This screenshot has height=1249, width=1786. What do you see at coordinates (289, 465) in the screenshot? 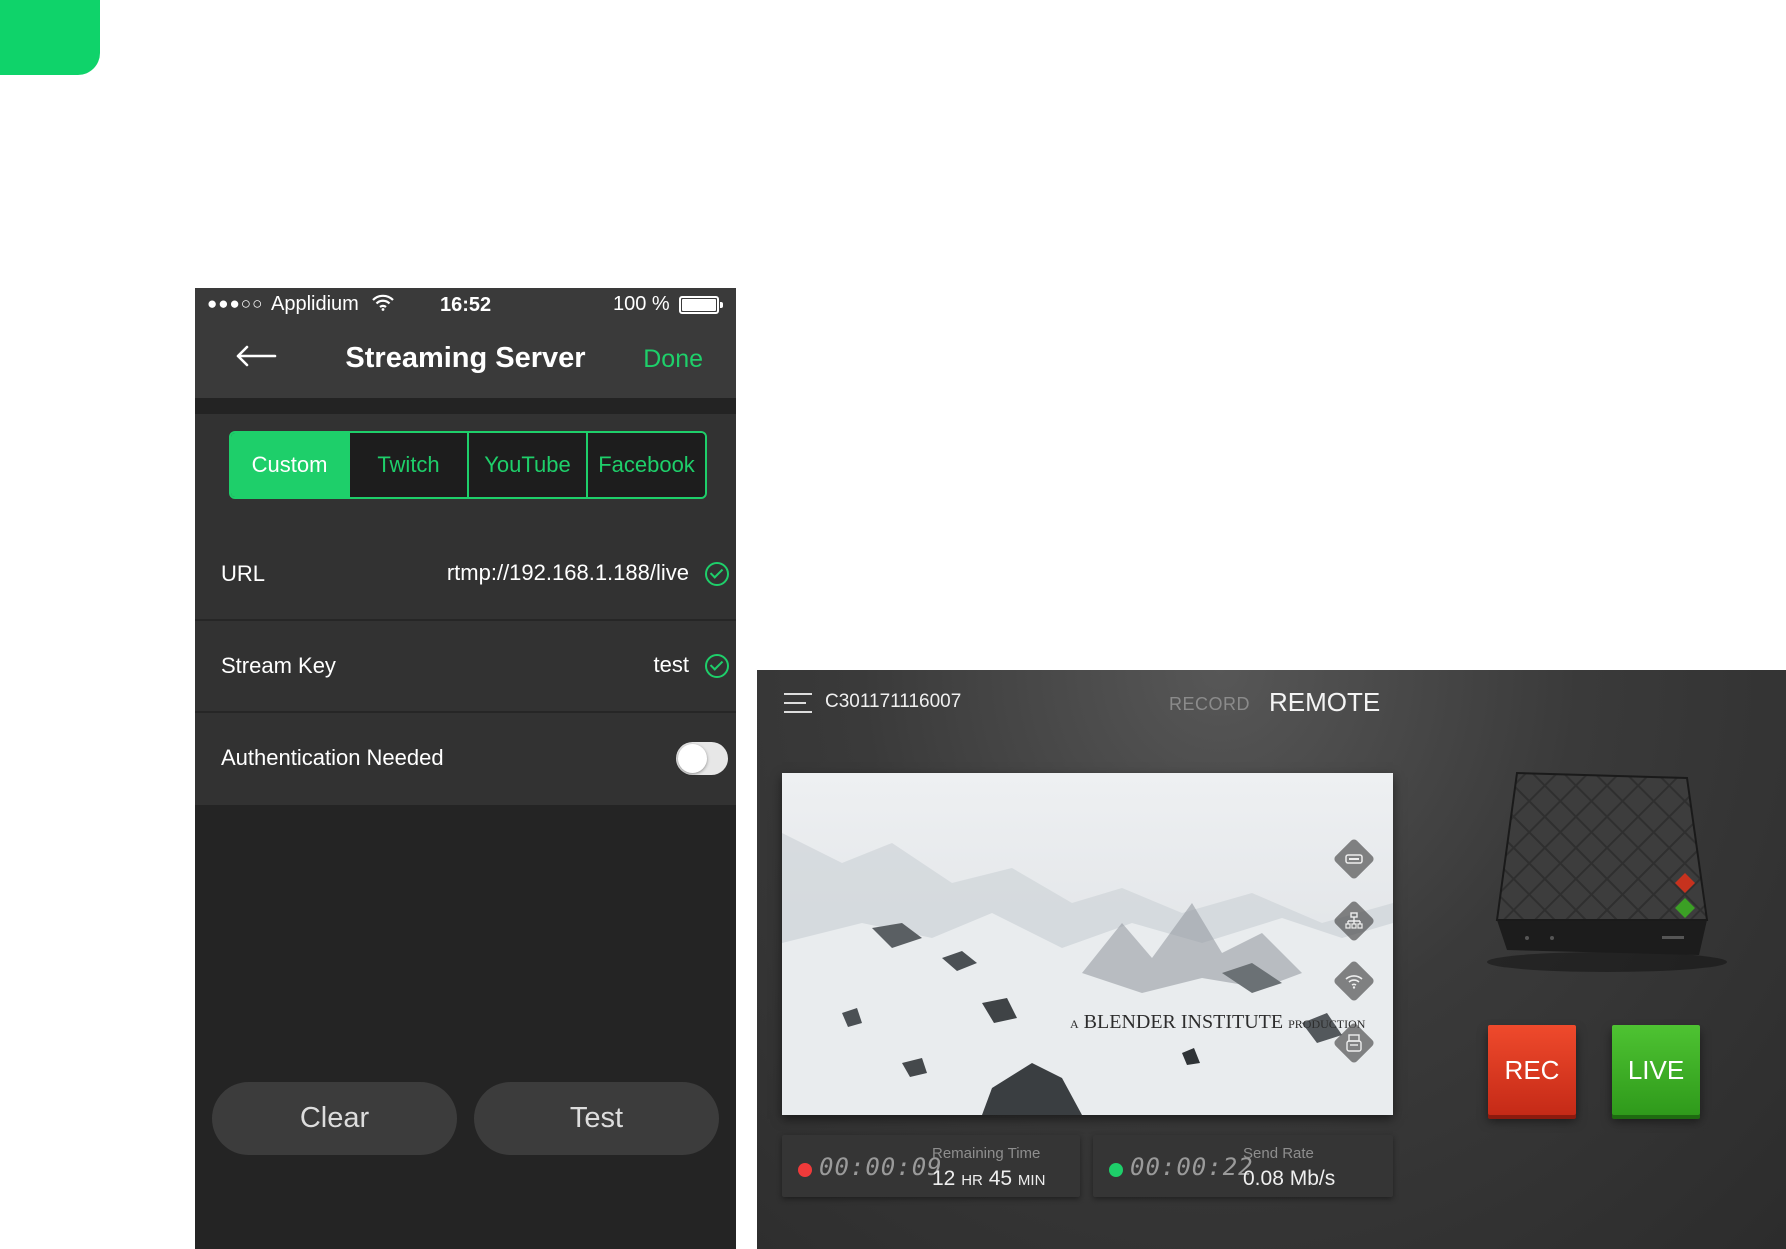
I see `segment-custom: Custom` at bounding box center [289, 465].